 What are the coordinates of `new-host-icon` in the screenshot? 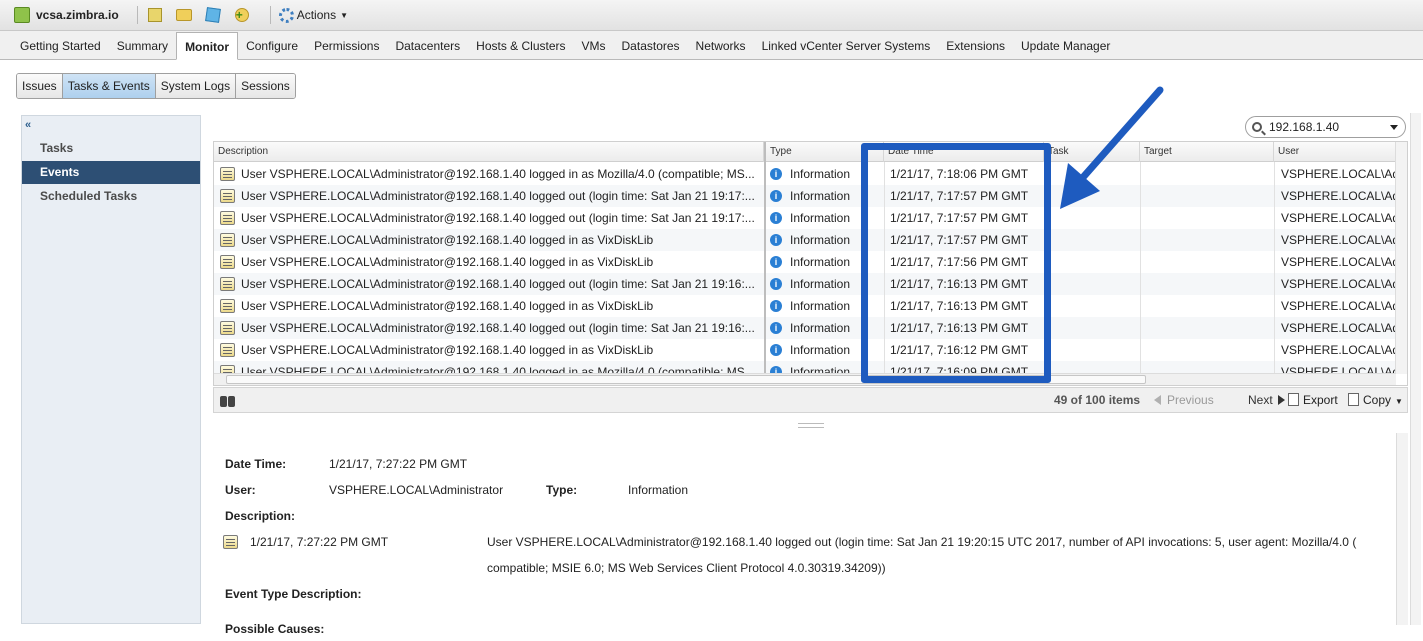 It's located at (155, 15).